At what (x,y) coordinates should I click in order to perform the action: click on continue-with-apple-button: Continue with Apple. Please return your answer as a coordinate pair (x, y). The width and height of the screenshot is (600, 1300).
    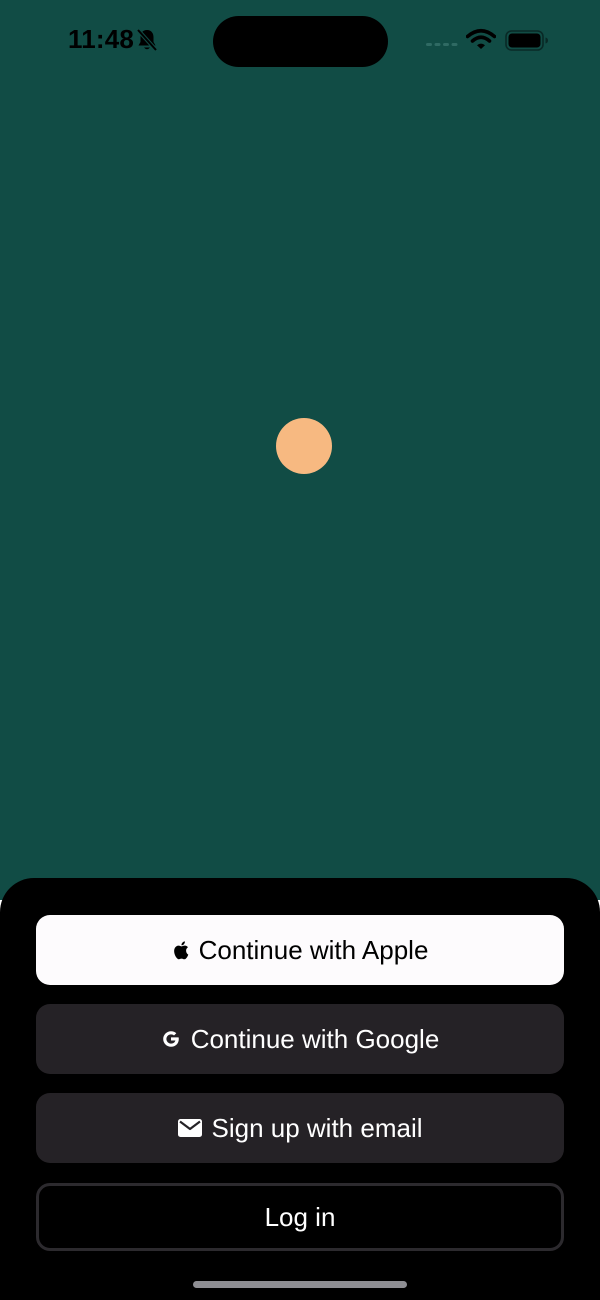
    Looking at the image, I should click on (300, 950).